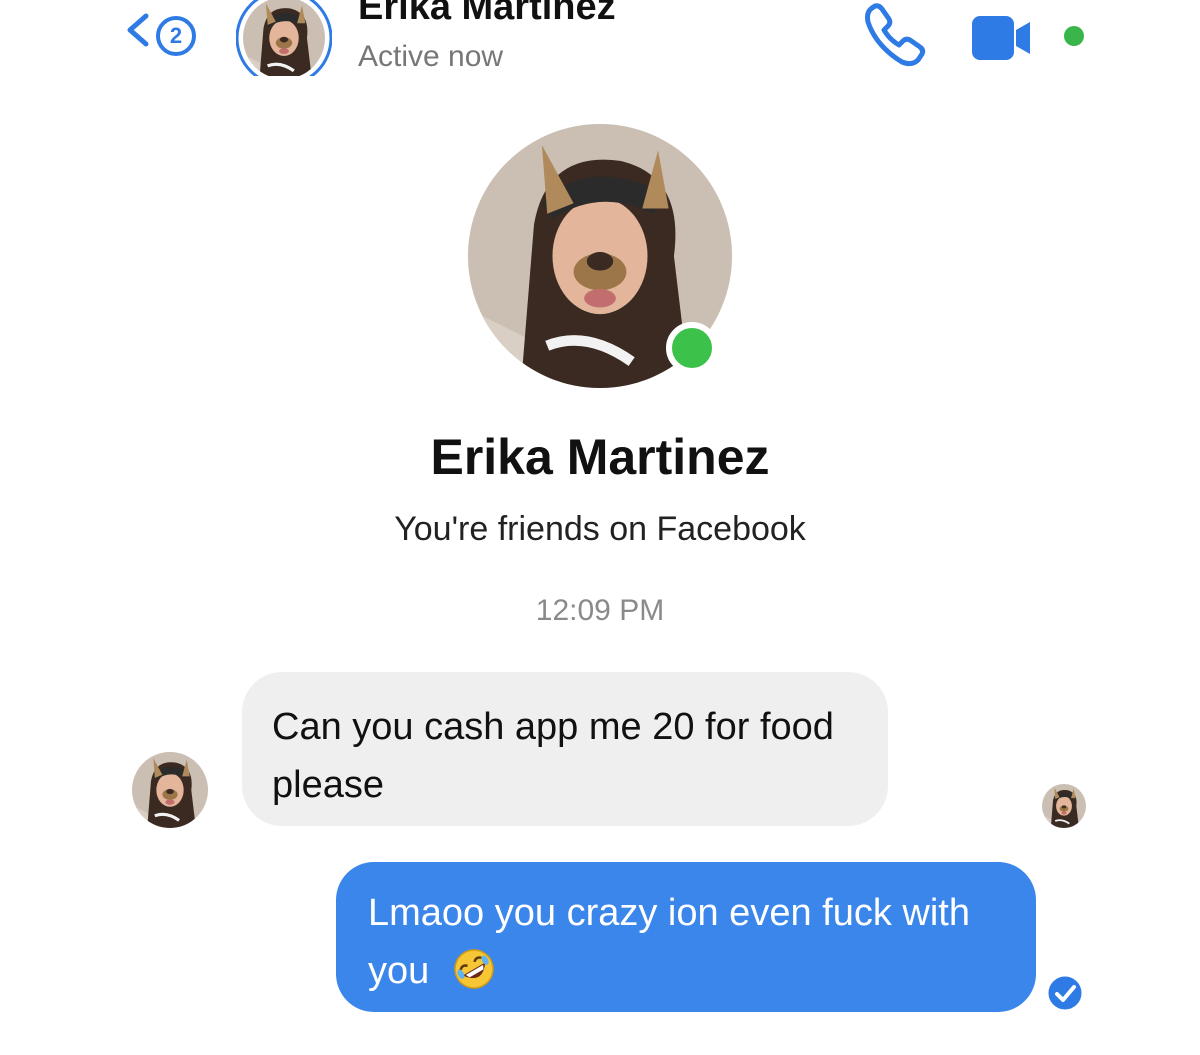 The image size is (1200, 1055). Describe the element at coordinates (895, 35) in the screenshot. I see `phone-icon` at that location.